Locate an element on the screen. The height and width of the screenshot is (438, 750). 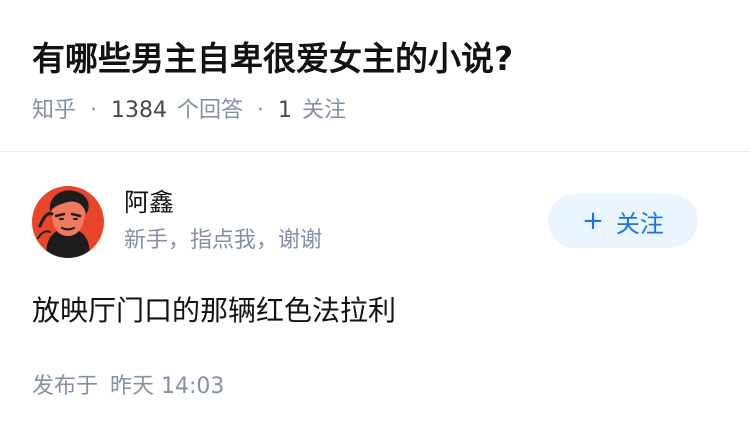
publish-time: 发布于 昨天 14:03 is located at coordinates (128, 387).